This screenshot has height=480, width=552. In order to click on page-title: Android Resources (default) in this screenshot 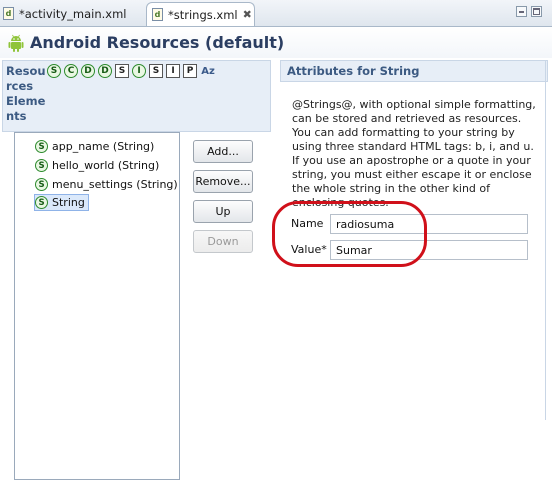, I will do `click(157, 42)`.